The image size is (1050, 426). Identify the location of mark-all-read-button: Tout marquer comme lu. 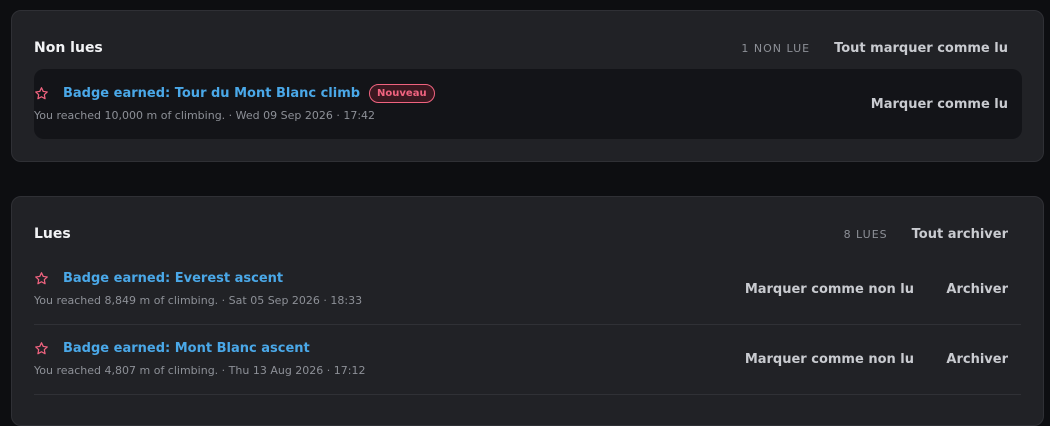
(921, 48).